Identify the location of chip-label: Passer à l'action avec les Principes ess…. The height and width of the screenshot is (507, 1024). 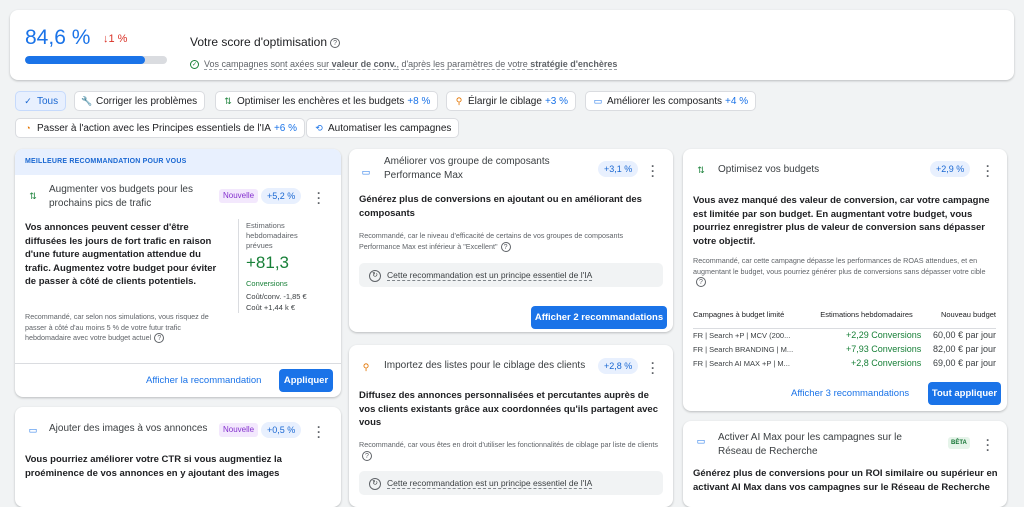
(154, 128).